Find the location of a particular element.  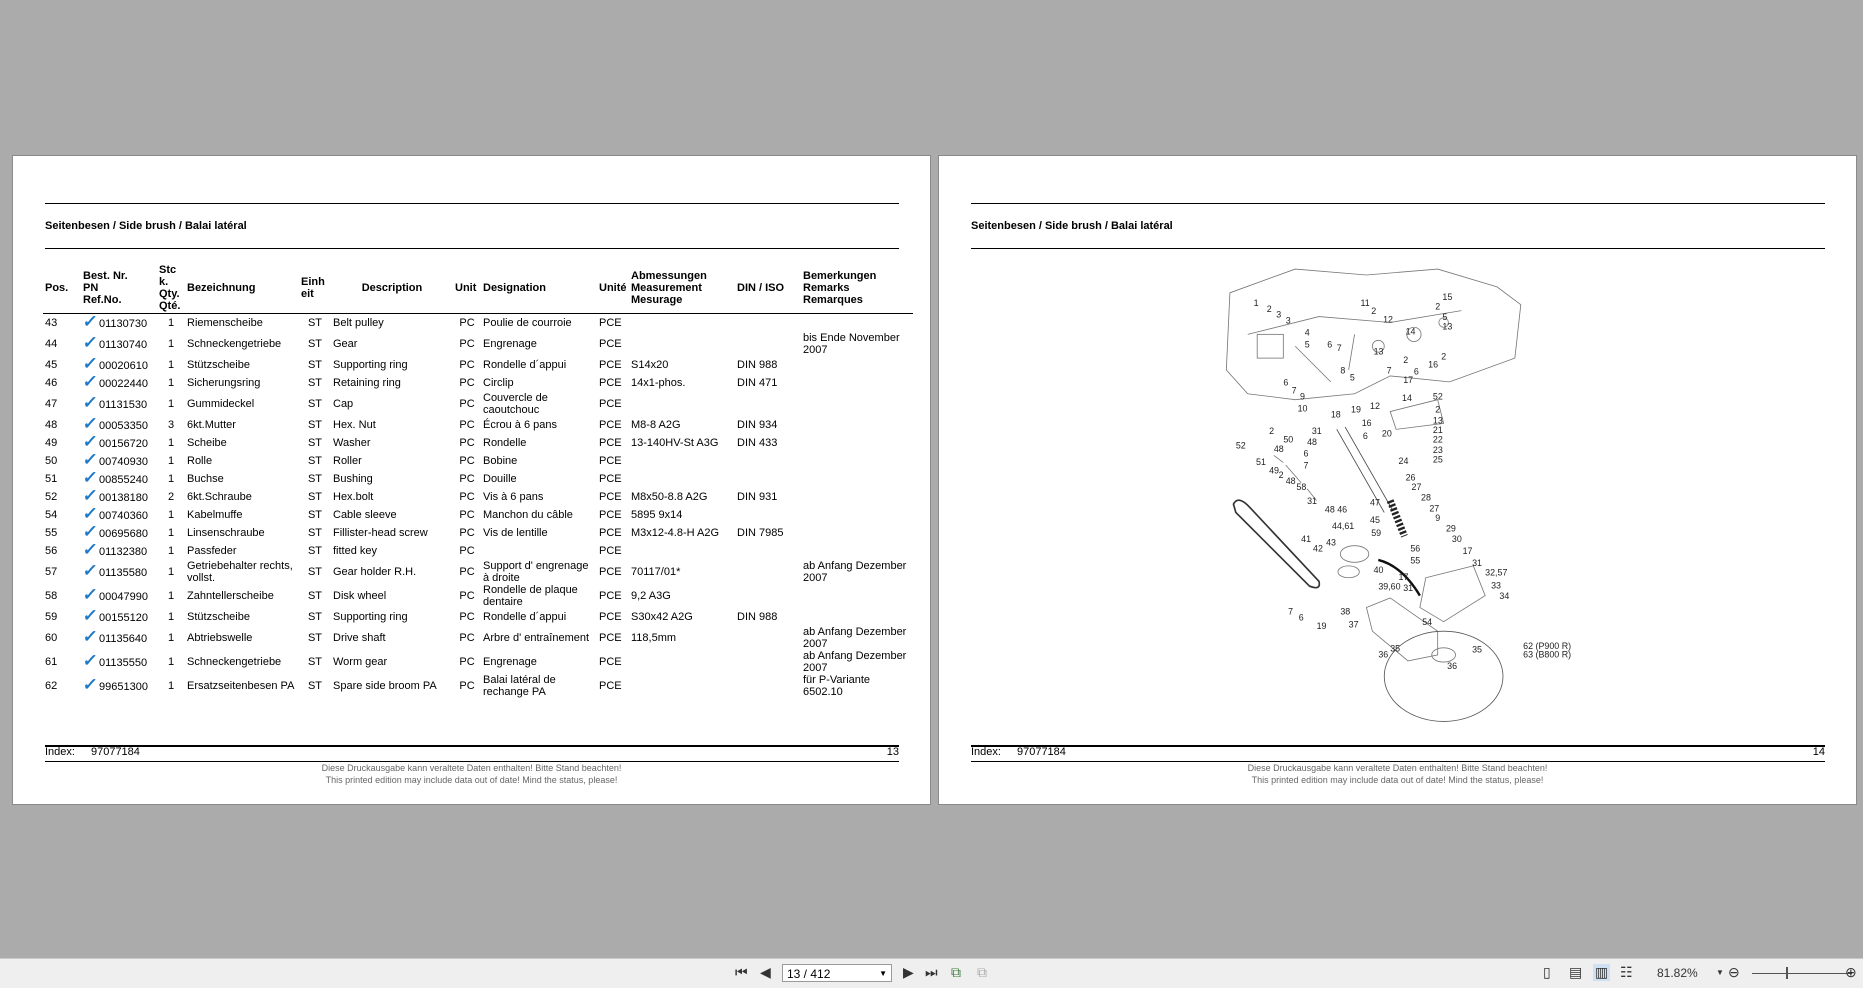

callout-label: 44,61 is located at coordinates (1343, 526).